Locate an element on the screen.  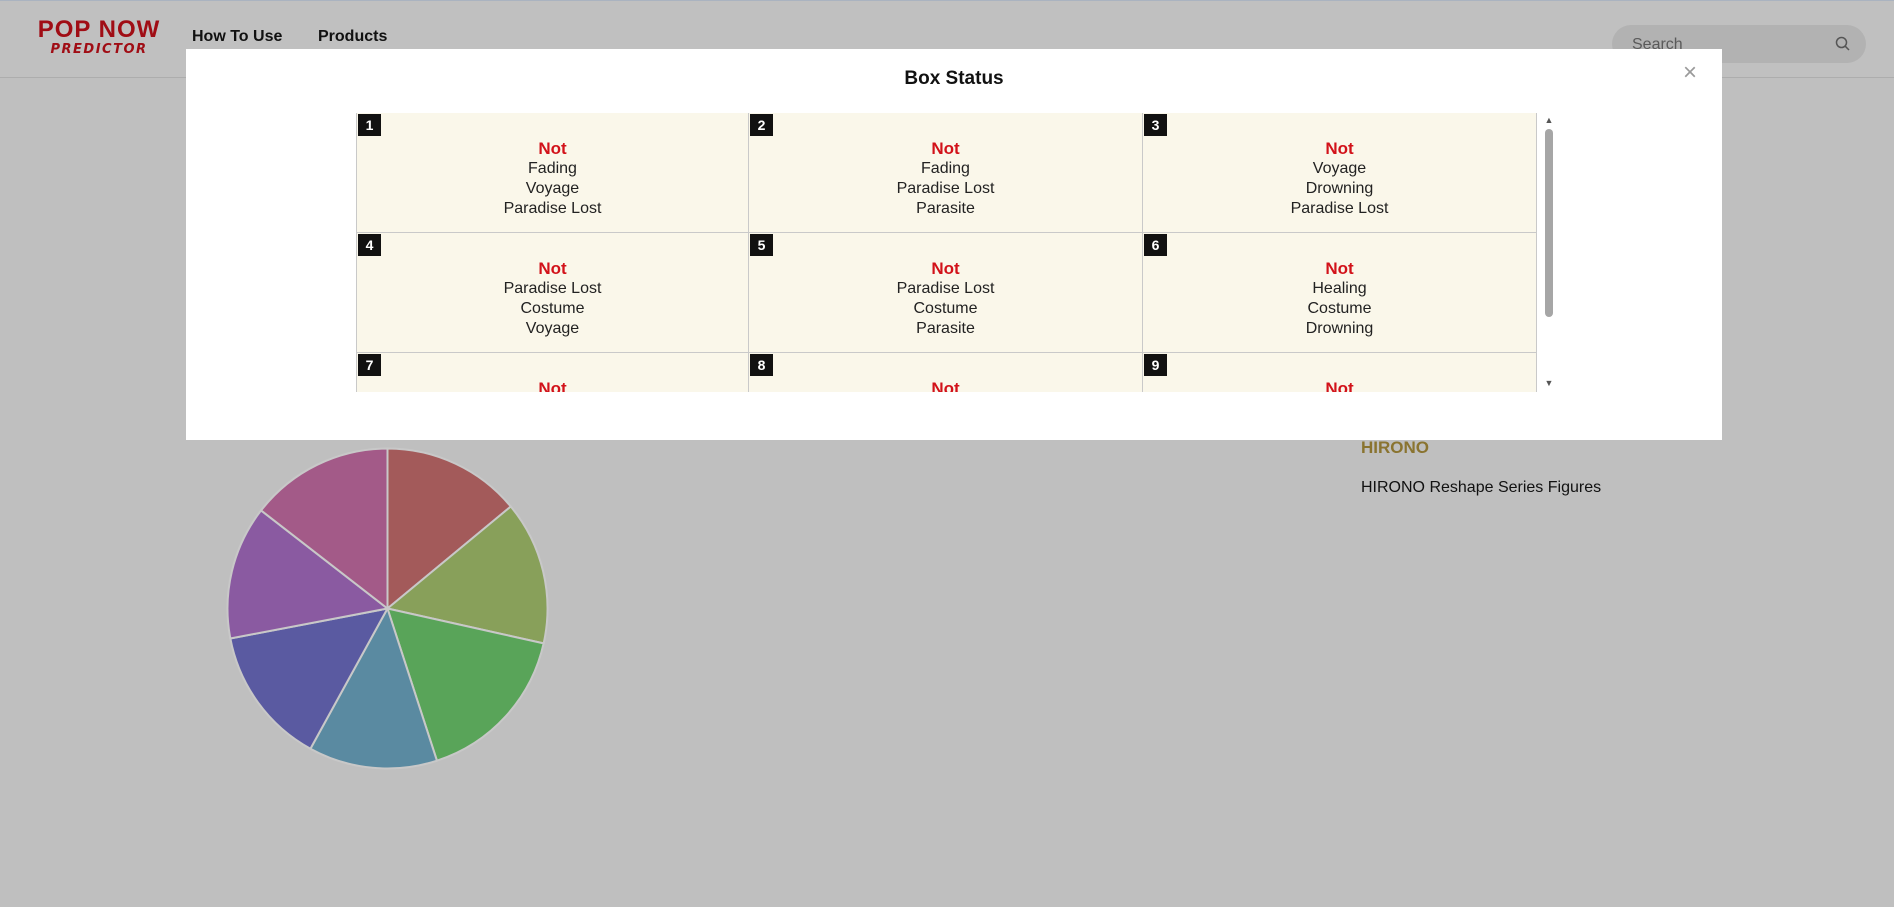
box-cell: 1 Not Fading Voyage Paradise Lost is located at coordinates (552, 173).